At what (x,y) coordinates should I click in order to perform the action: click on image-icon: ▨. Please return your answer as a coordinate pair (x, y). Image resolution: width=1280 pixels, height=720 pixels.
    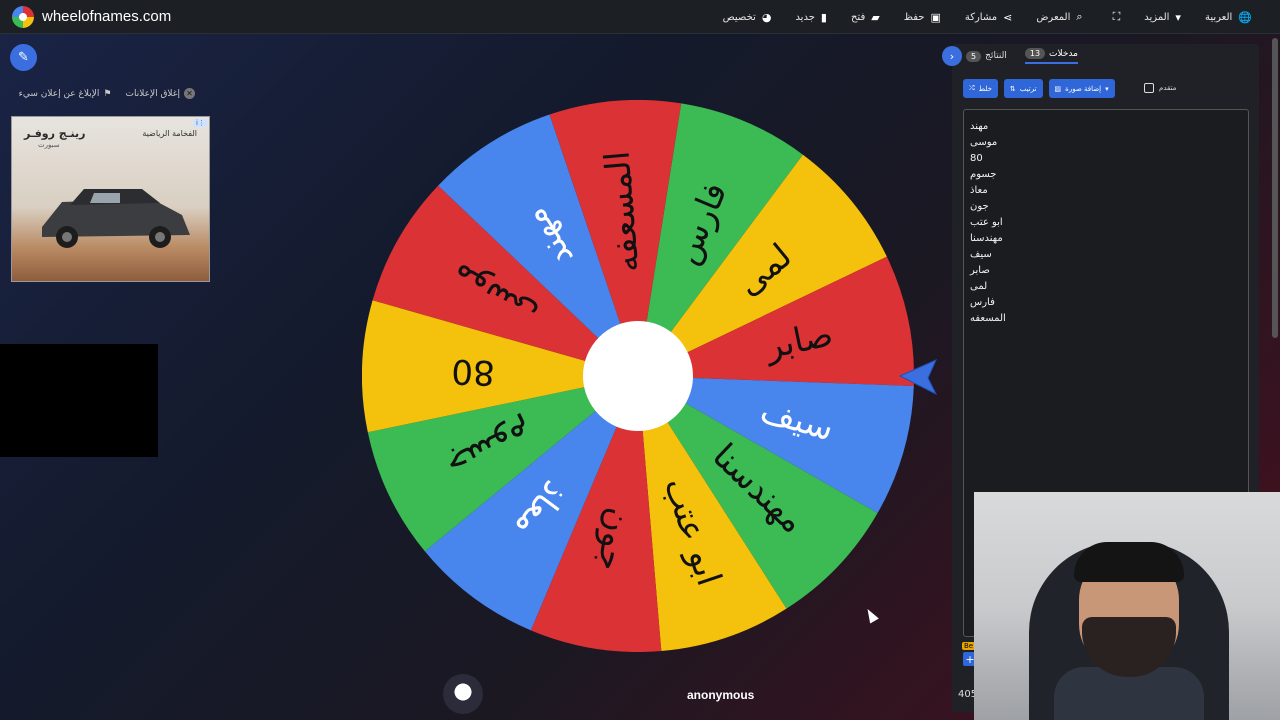
    Looking at the image, I should click on (1058, 88).